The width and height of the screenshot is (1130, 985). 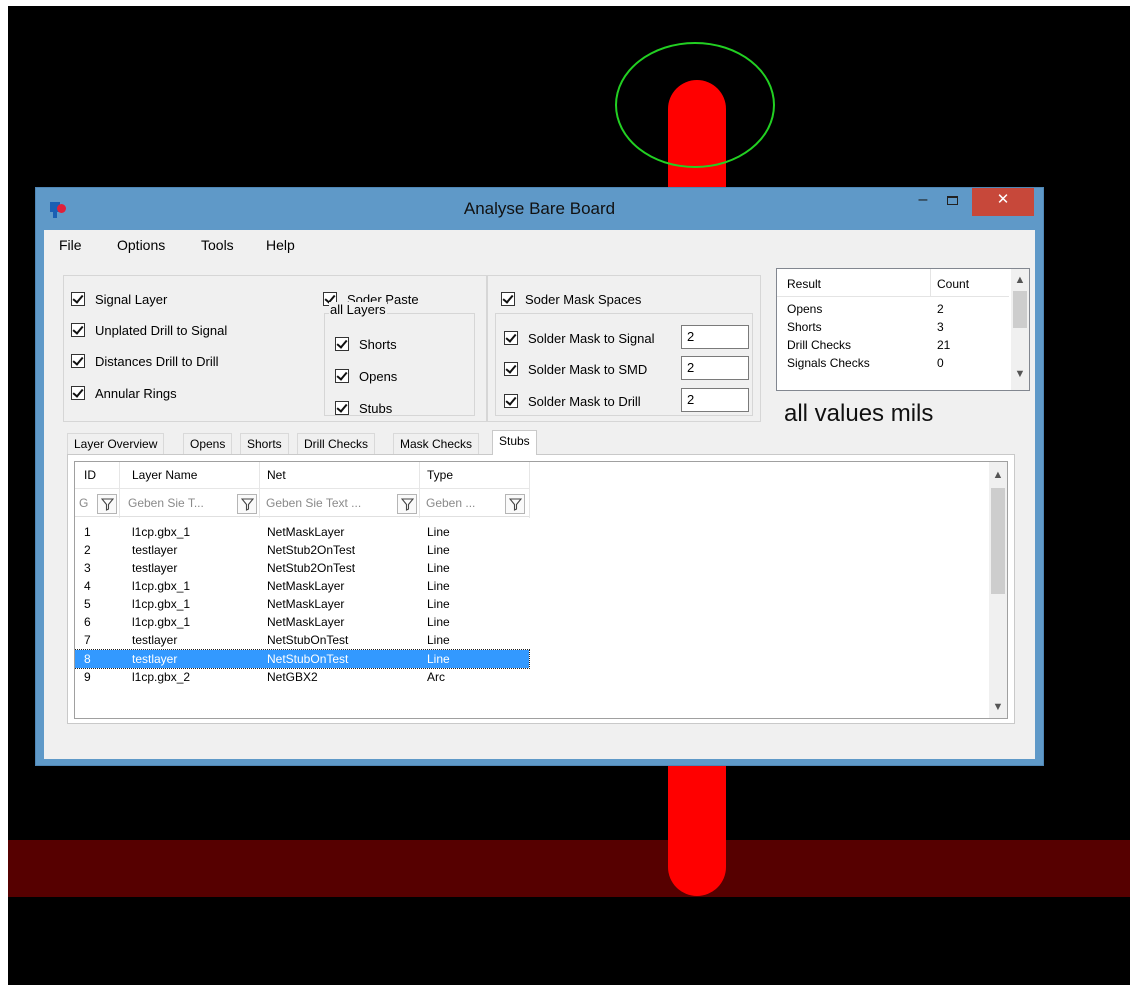 What do you see at coordinates (302, 586) in the screenshot?
I see `table-row: 4 l1cp.gbx_1 NetMaskLayer Line` at bounding box center [302, 586].